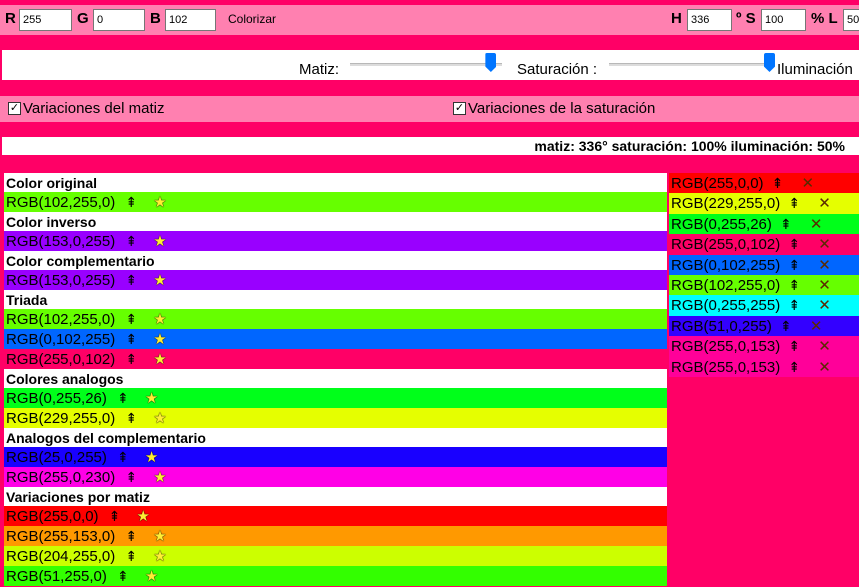  What do you see at coordinates (190, 20) in the screenshot?
I see `b-input` at bounding box center [190, 20].